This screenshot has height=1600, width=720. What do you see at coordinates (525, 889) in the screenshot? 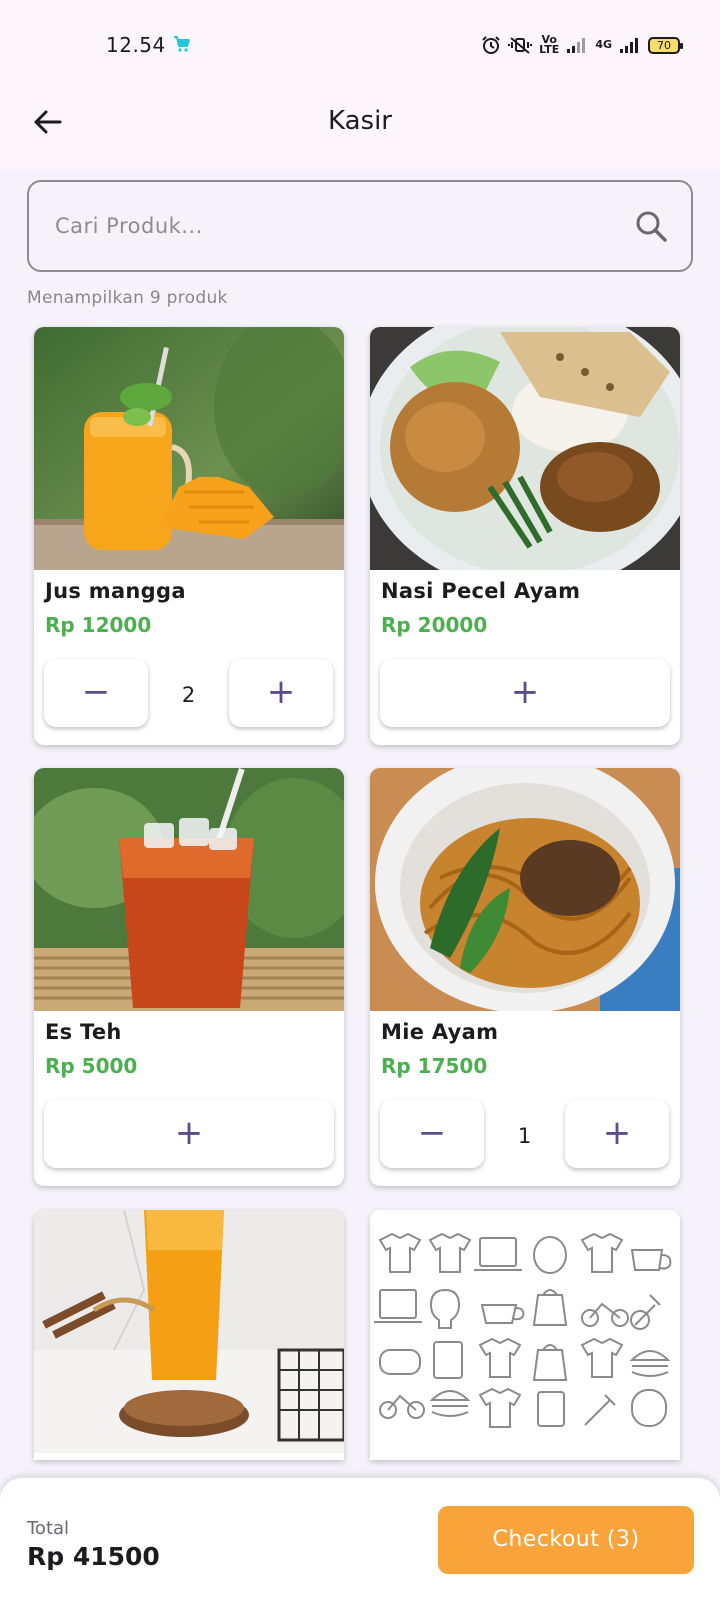
I see `product-image-mie-ayam` at bounding box center [525, 889].